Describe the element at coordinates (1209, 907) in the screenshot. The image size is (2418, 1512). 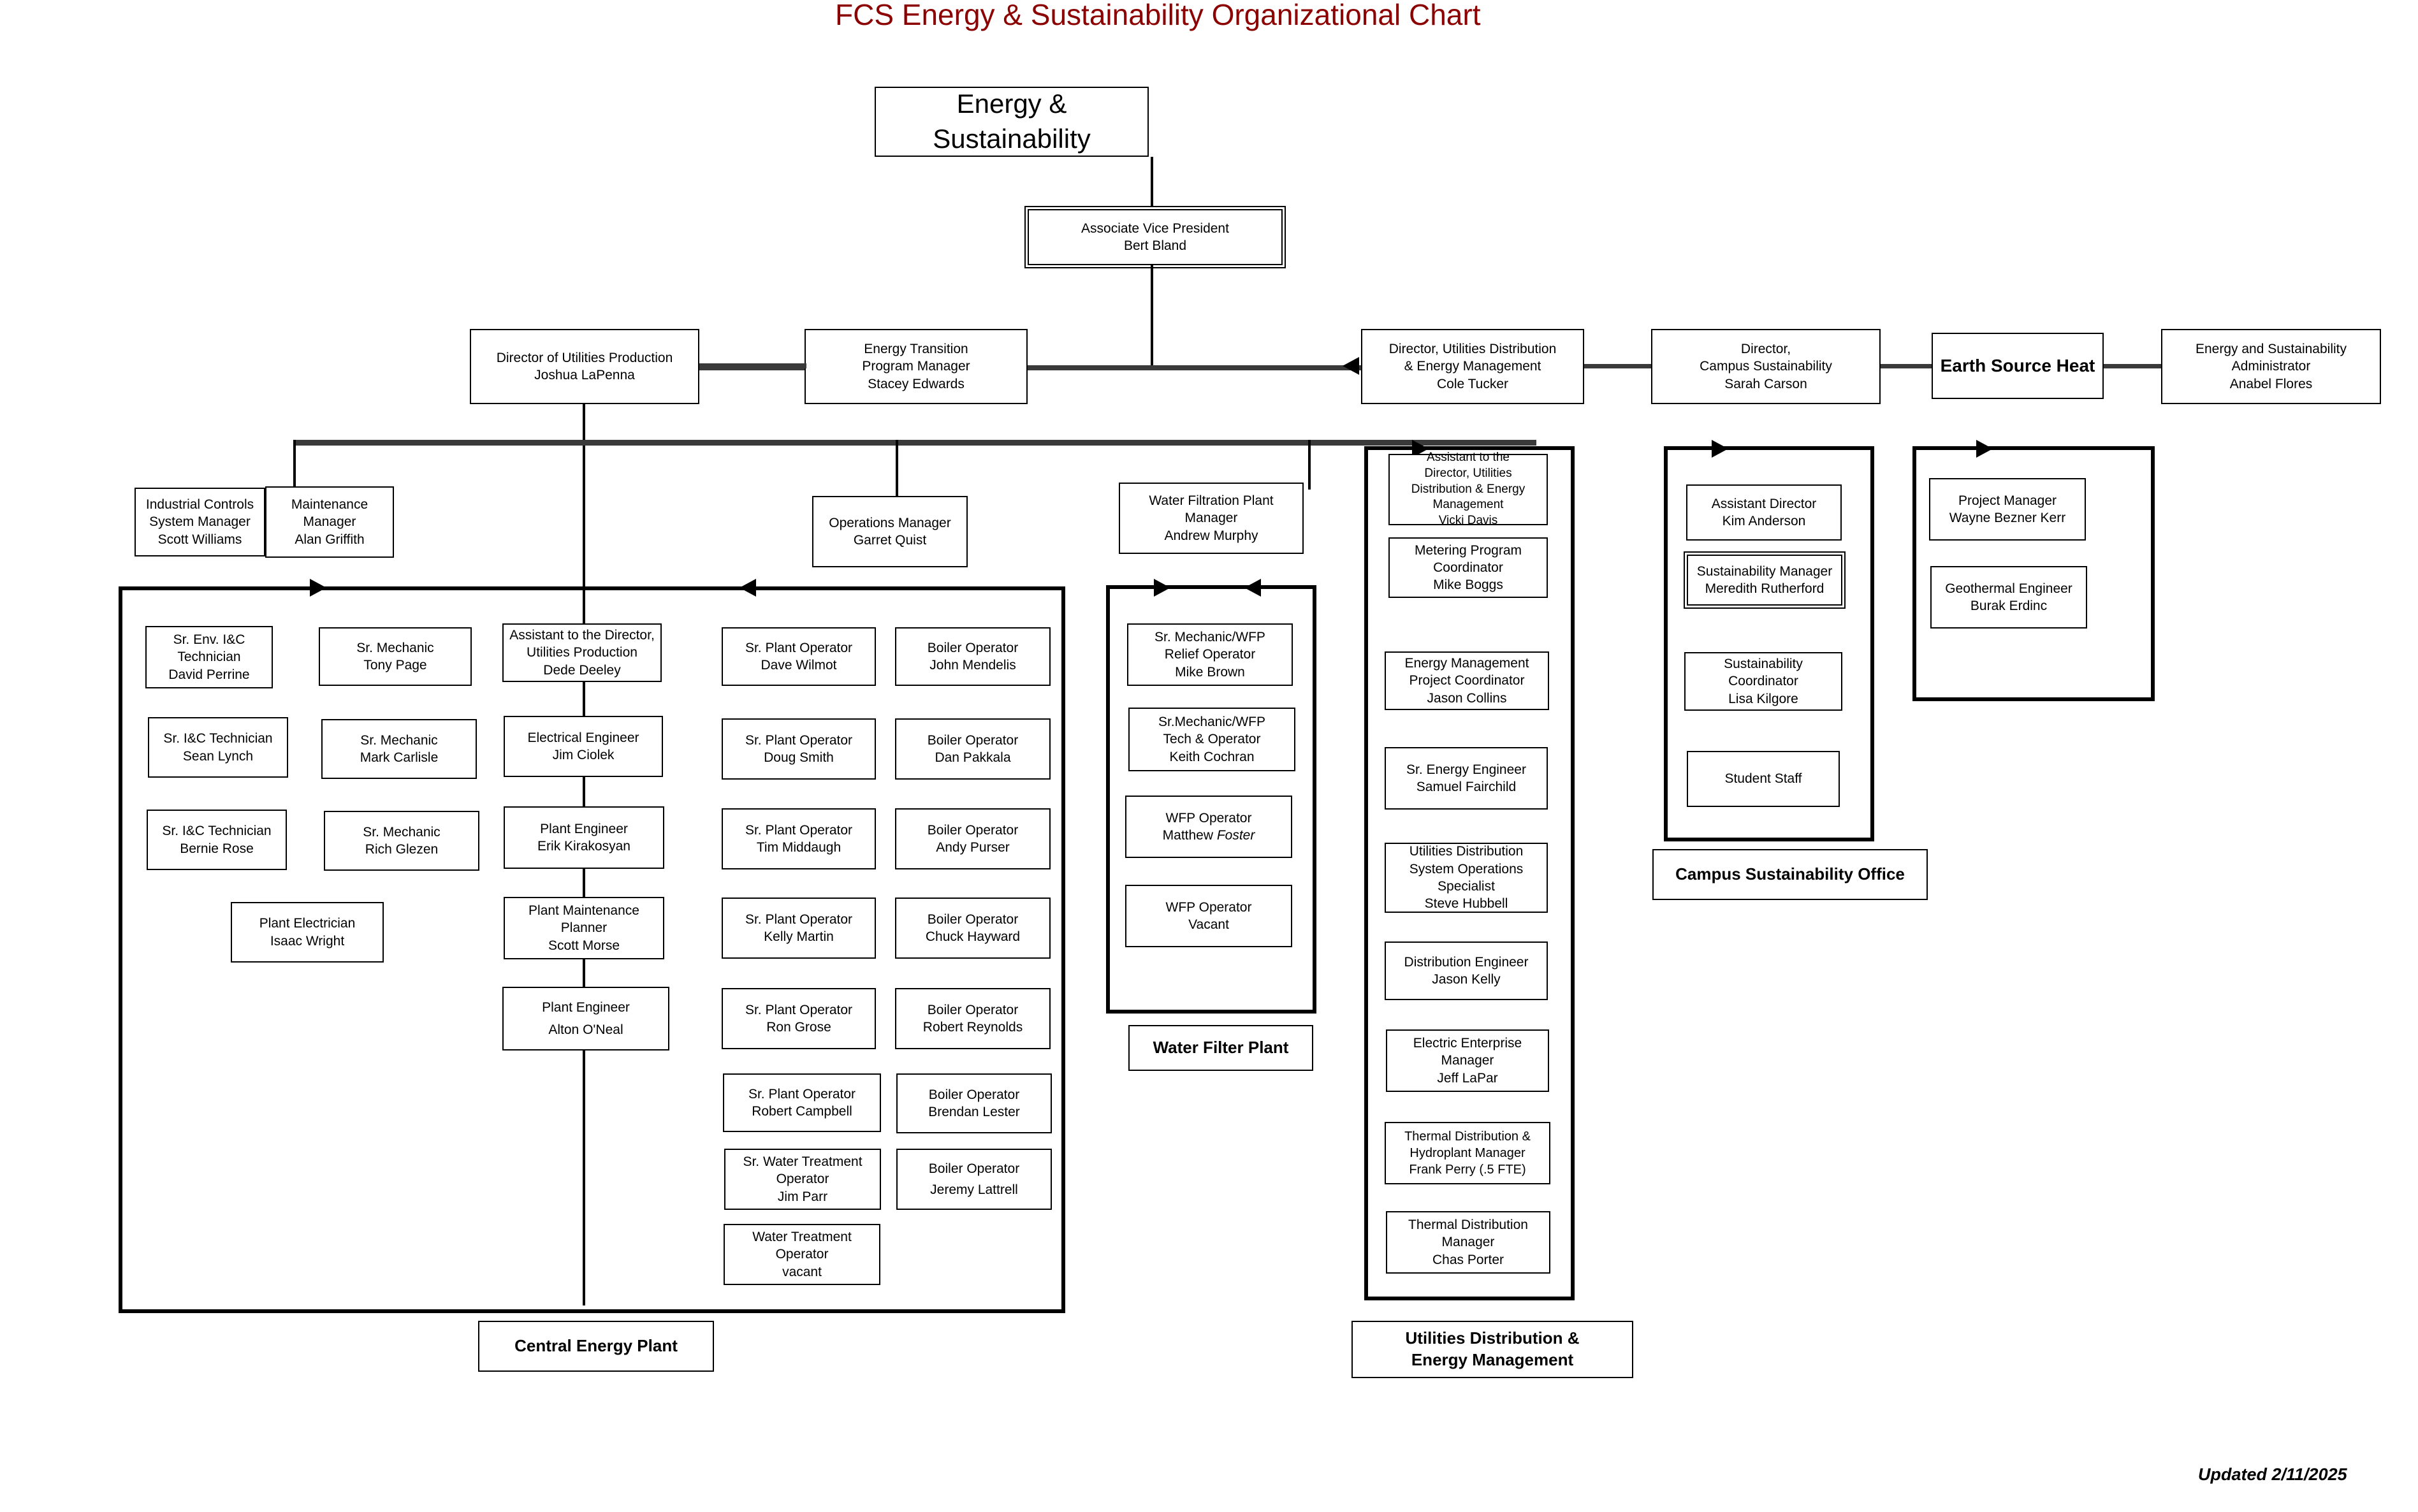
I see `wfp3-line1: WFP Operator` at that location.